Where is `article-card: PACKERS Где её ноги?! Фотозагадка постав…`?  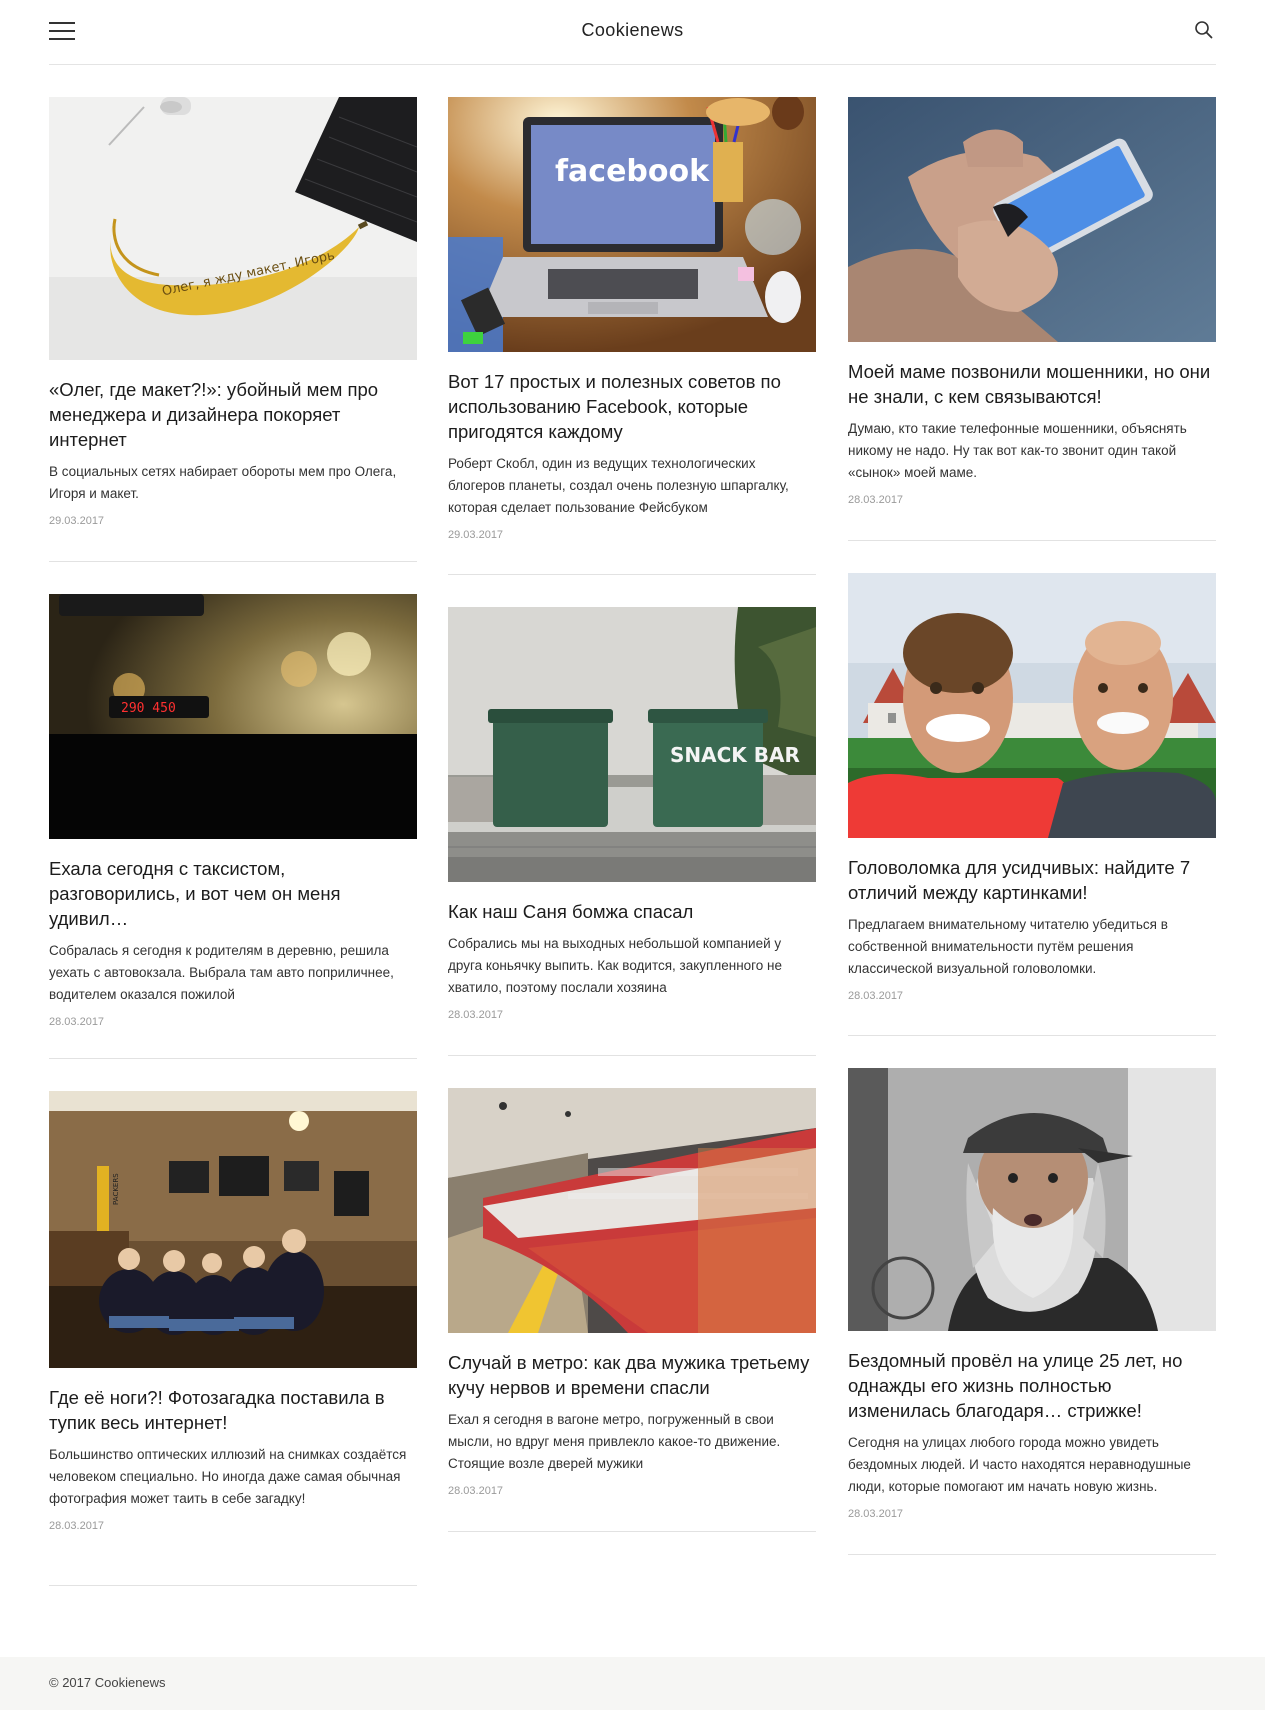 article-card: PACKERS Где её ноги?! Фотозагадка постав… is located at coordinates (233, 1338).